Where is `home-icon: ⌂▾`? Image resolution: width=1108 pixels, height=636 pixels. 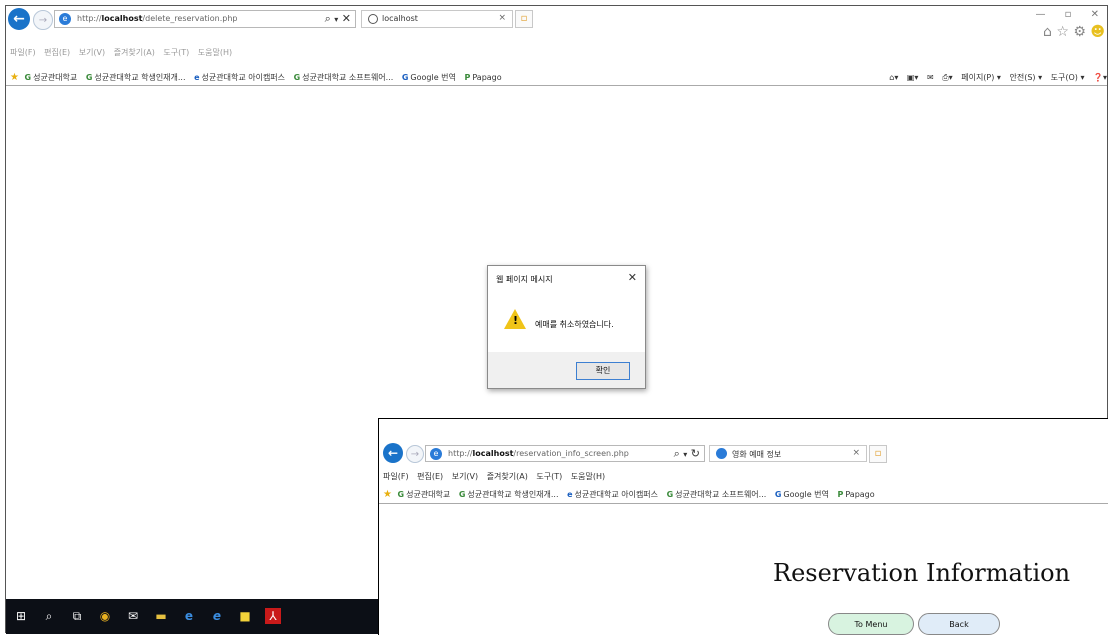 home-icon: ⌂▾ is located at coordinates (893, 77).